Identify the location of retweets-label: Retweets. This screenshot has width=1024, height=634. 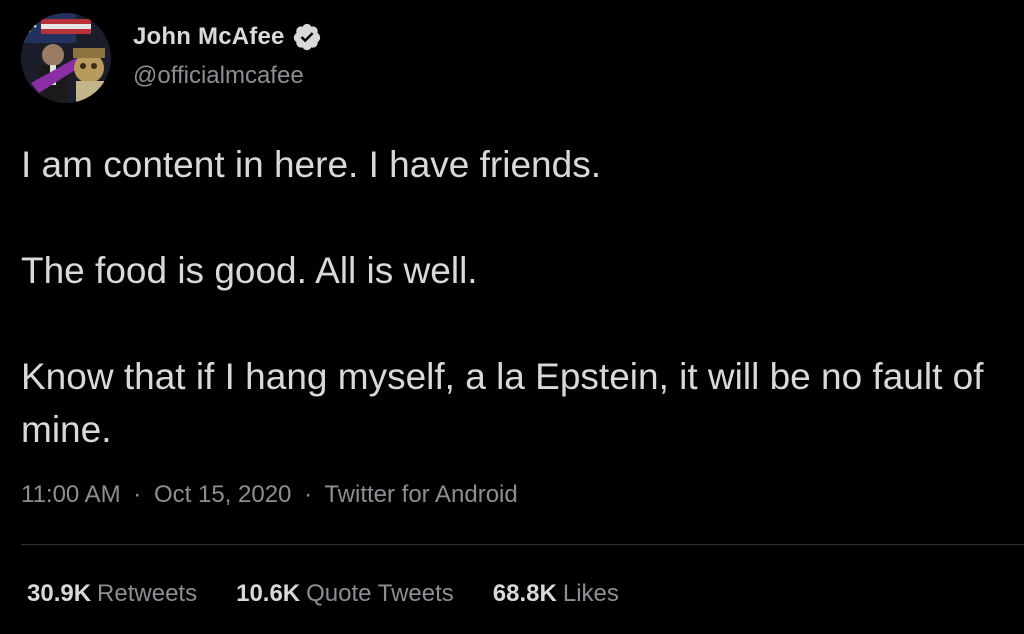
(147, 593).